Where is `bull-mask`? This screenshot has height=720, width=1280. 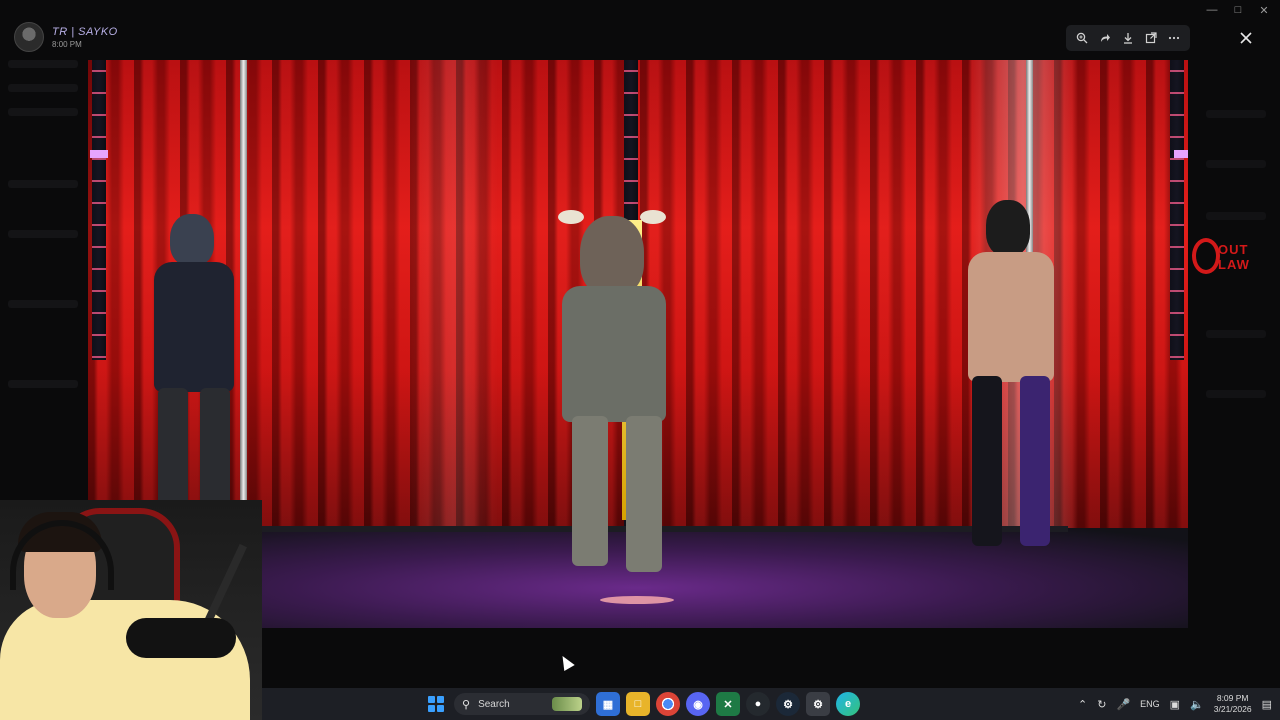 bull-mask is located at coordinates (612, 256).